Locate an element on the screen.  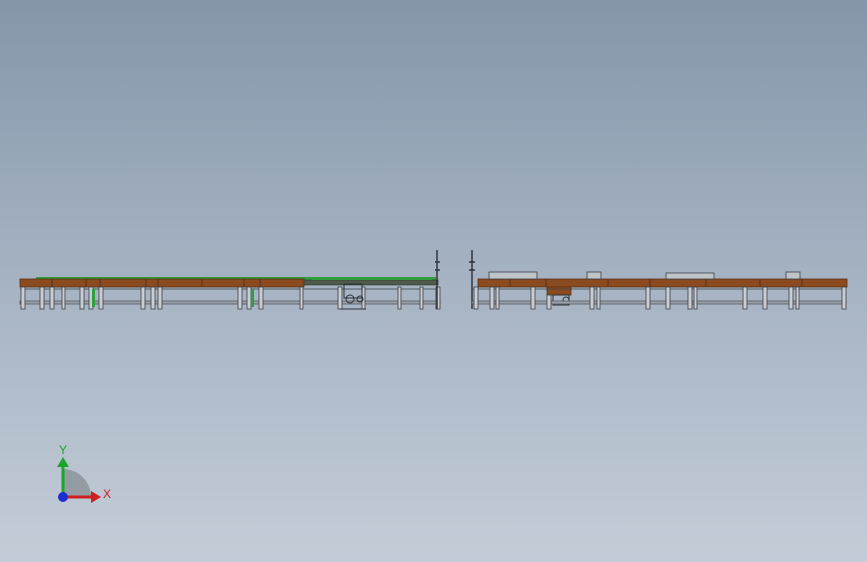
right-legs is located at coordinates (660, 298).